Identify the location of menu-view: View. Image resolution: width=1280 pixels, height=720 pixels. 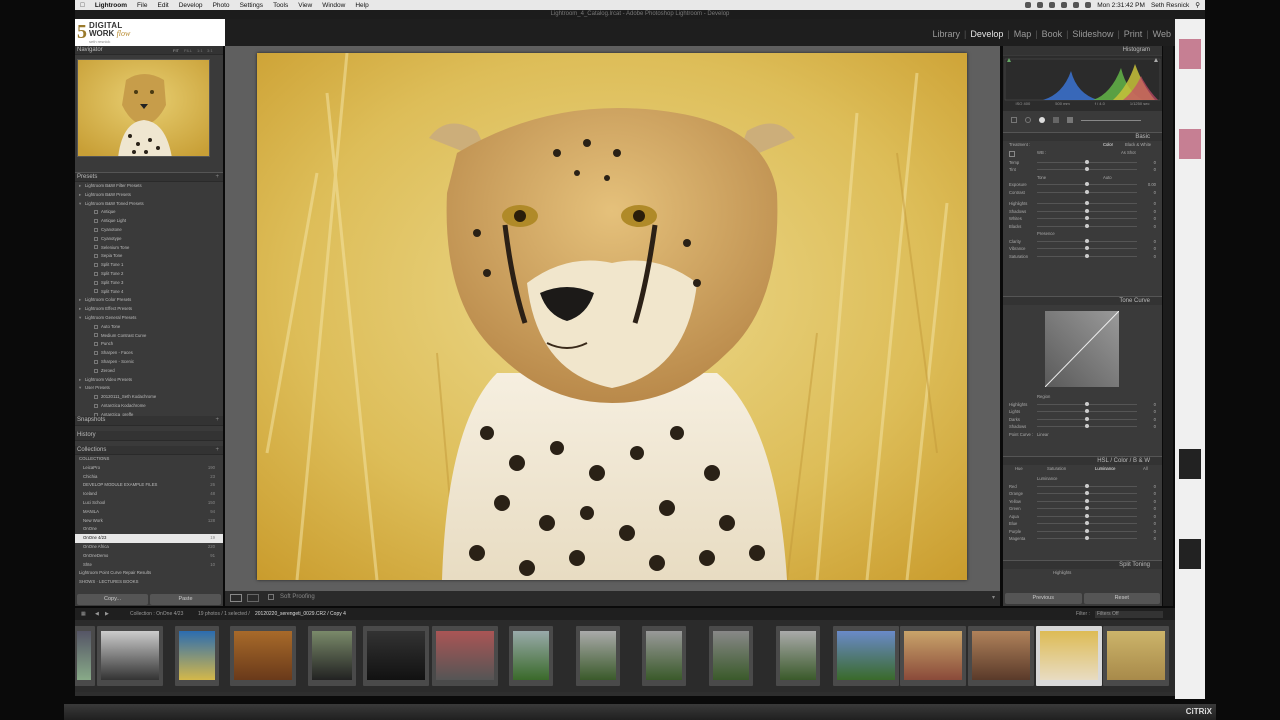
(305, 5).